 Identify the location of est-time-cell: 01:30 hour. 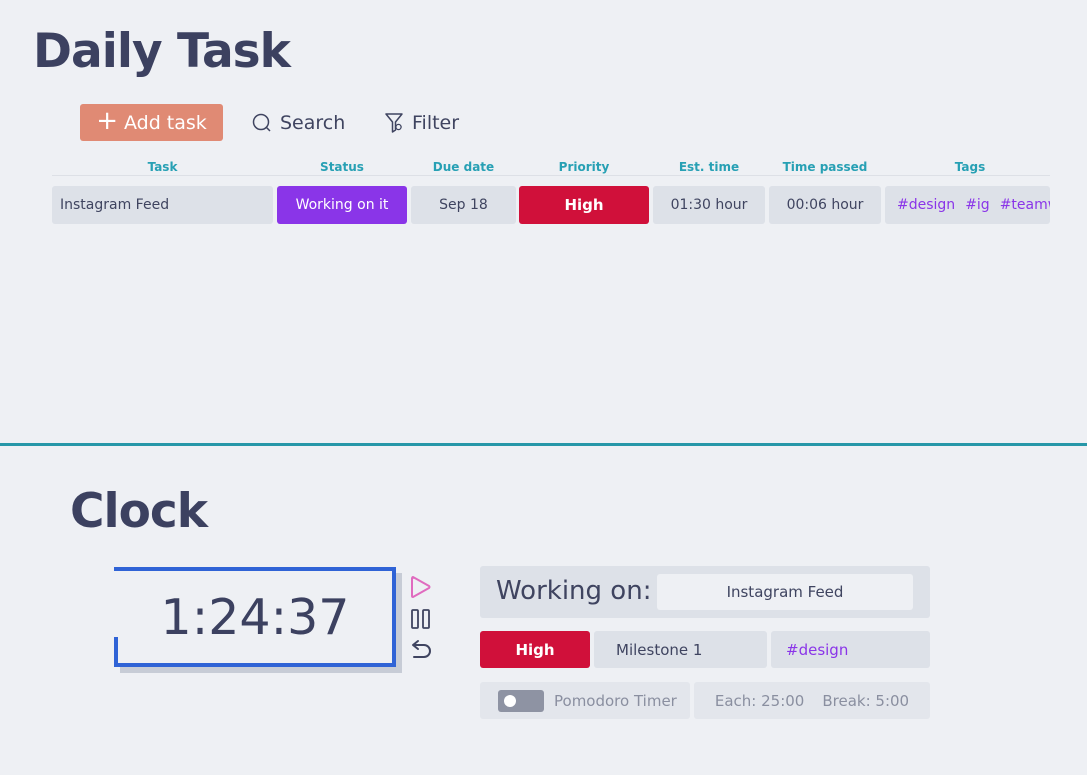
(709, 205).